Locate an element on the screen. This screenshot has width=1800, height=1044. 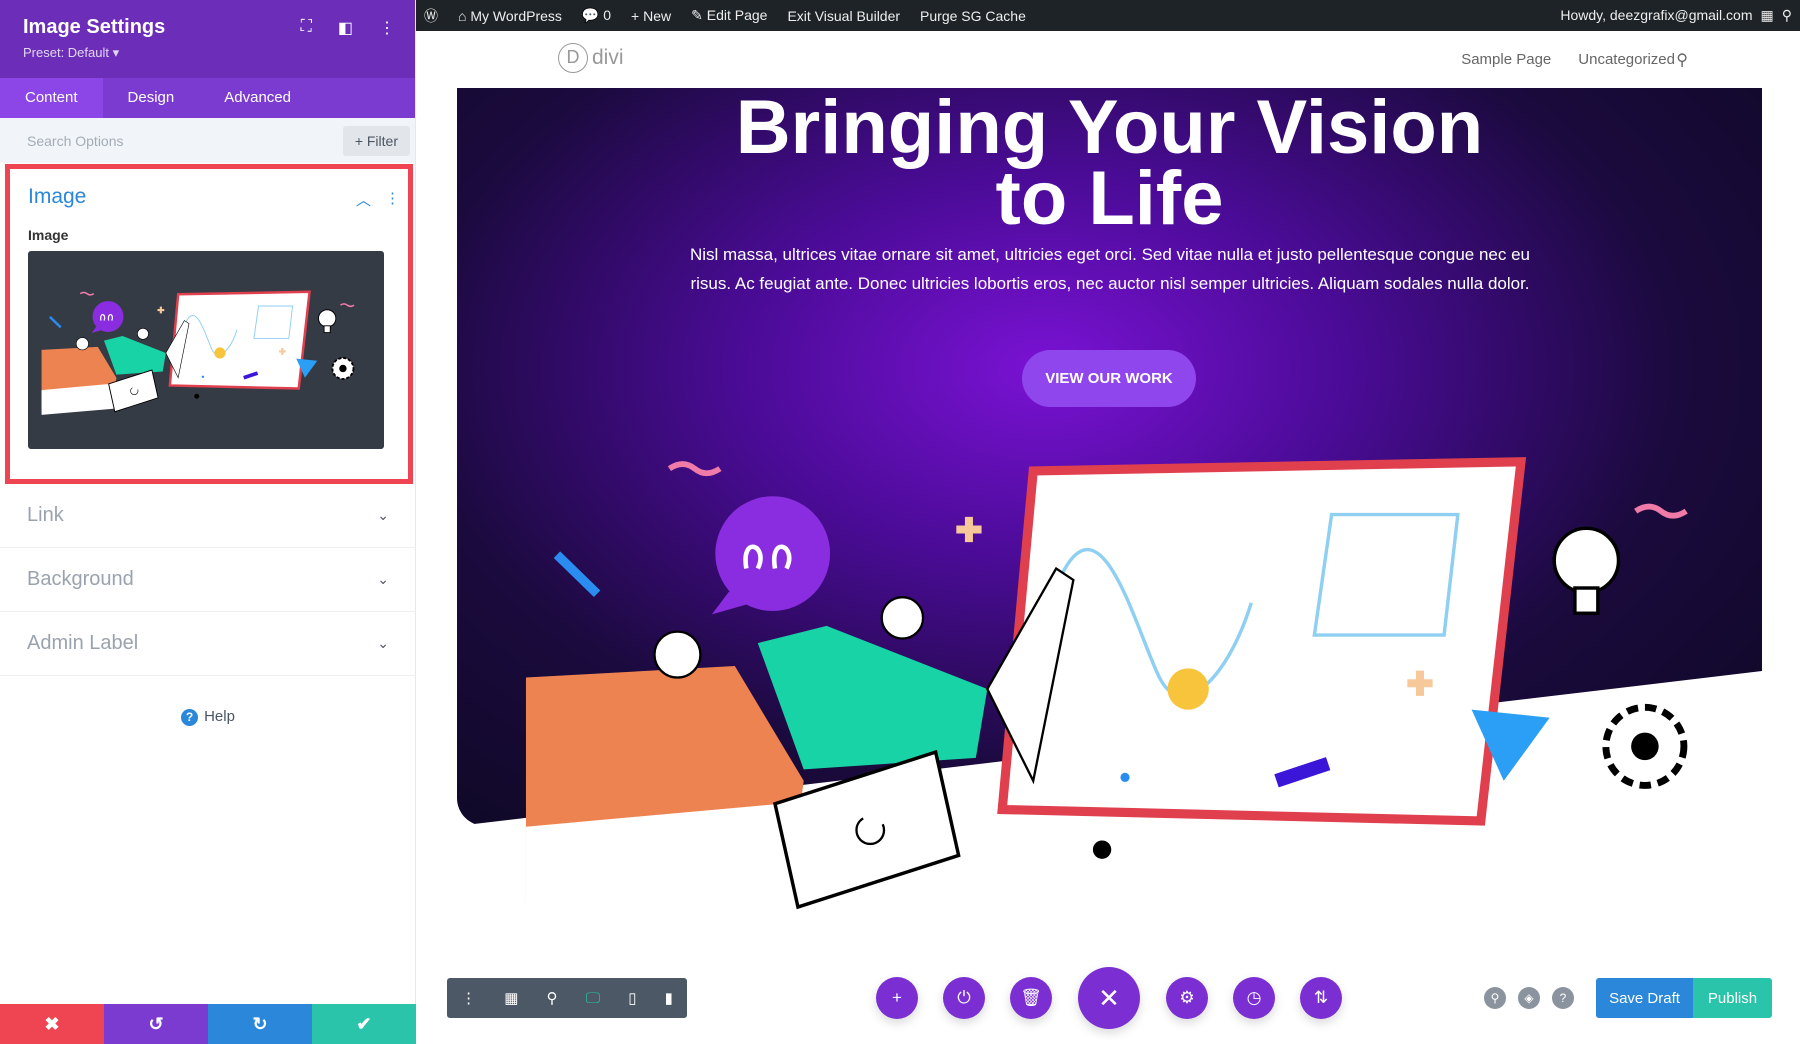
preset-dropdown: Preset: Default ▾ is located at coordinates (207, 53).